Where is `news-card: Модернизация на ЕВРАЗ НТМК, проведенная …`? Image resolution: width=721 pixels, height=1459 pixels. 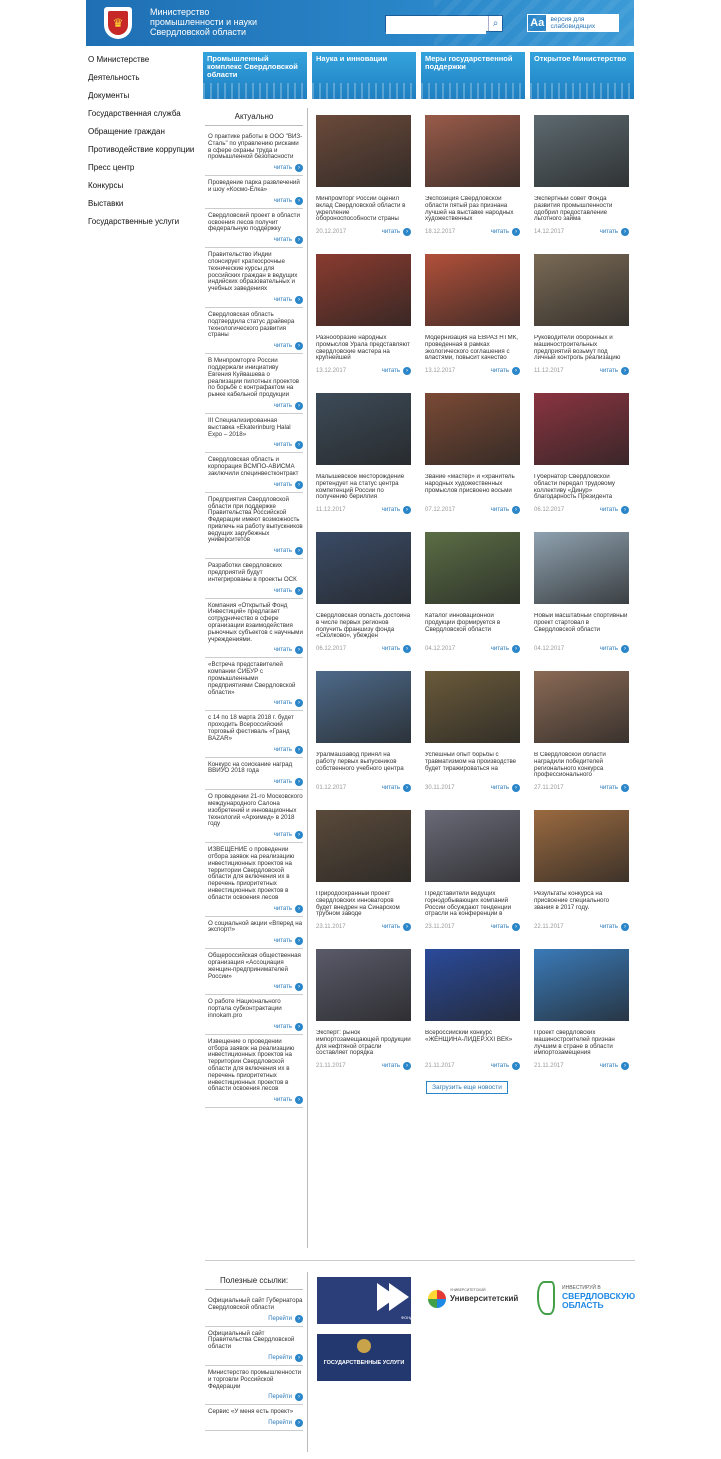
news-card: Модернизация на ЕВРАЗ НТМК, проведенная … is located at coordinates (472, 318).